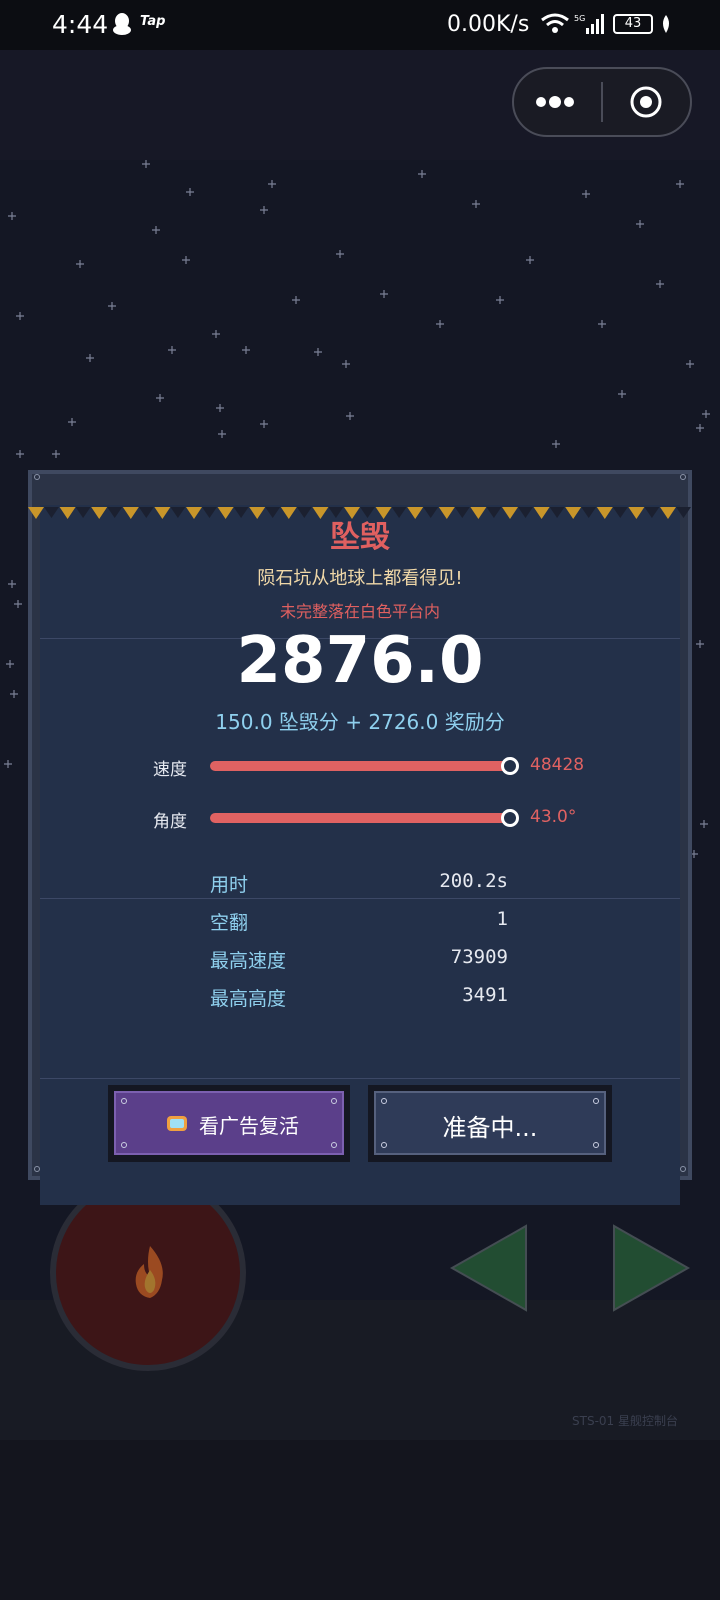  Describe the element at coordinates (557, 765) in the screenshot. I see `speed-value: 48428` at that location.